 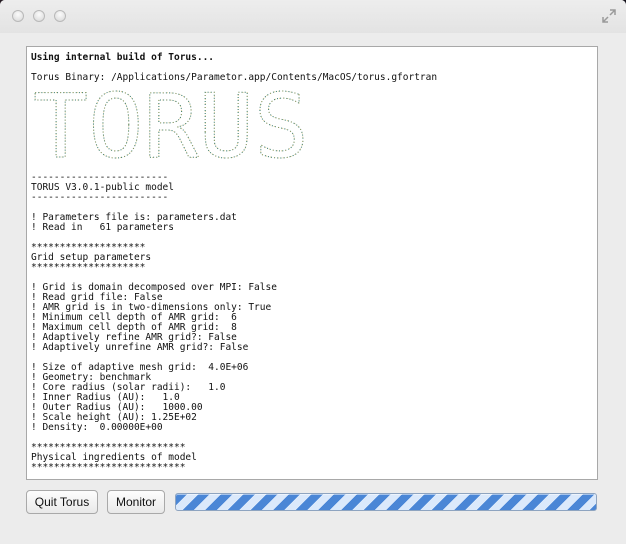 What do you see at coordinates (140, 347) in the screenshot?
I see `console-line: ! Adaptively unrefine AMR grid?: False` at bounding box center [140, 347].